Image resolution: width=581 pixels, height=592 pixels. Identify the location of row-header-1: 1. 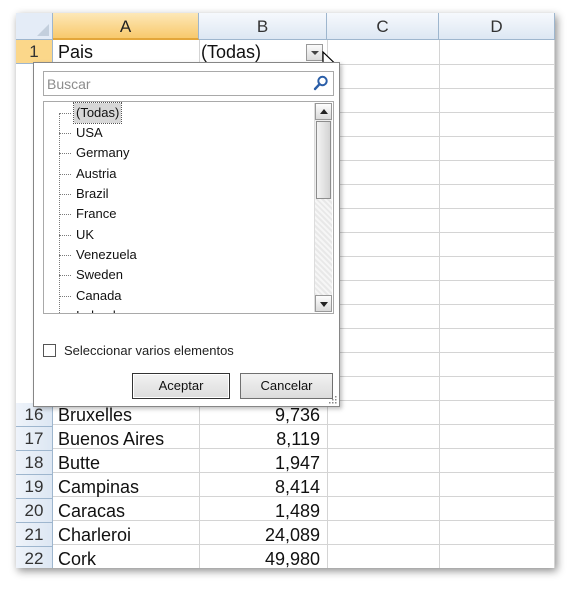
(34, 52).